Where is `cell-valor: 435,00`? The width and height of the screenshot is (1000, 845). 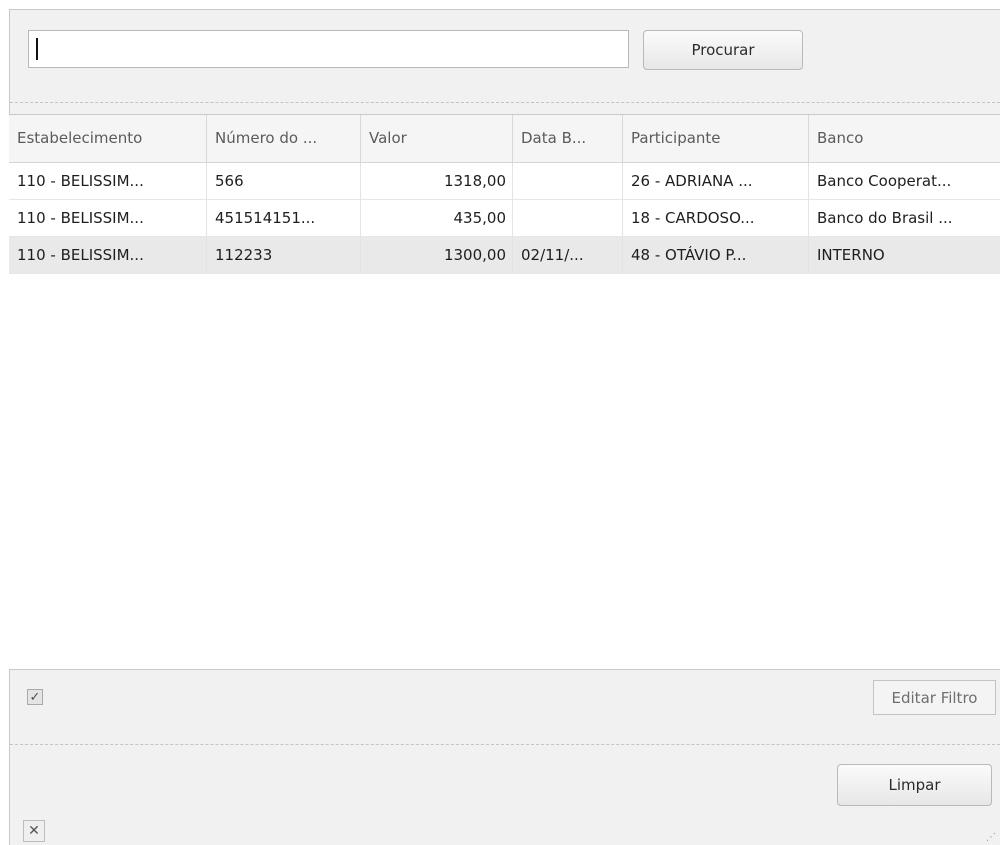
cell-valor: 435,00 is located at coordinates (437, 218).